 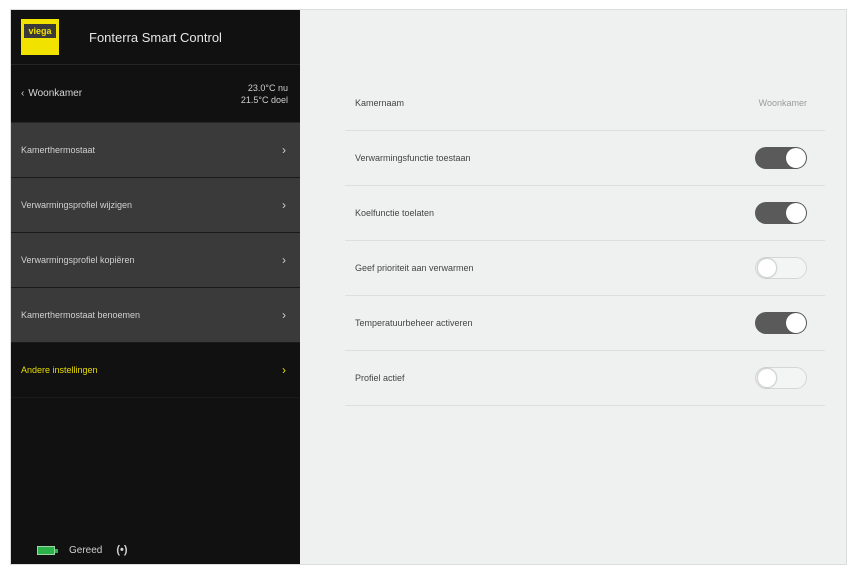 I want to click on app-title: Fonterra Smart Control, so click(x=155, y=37).